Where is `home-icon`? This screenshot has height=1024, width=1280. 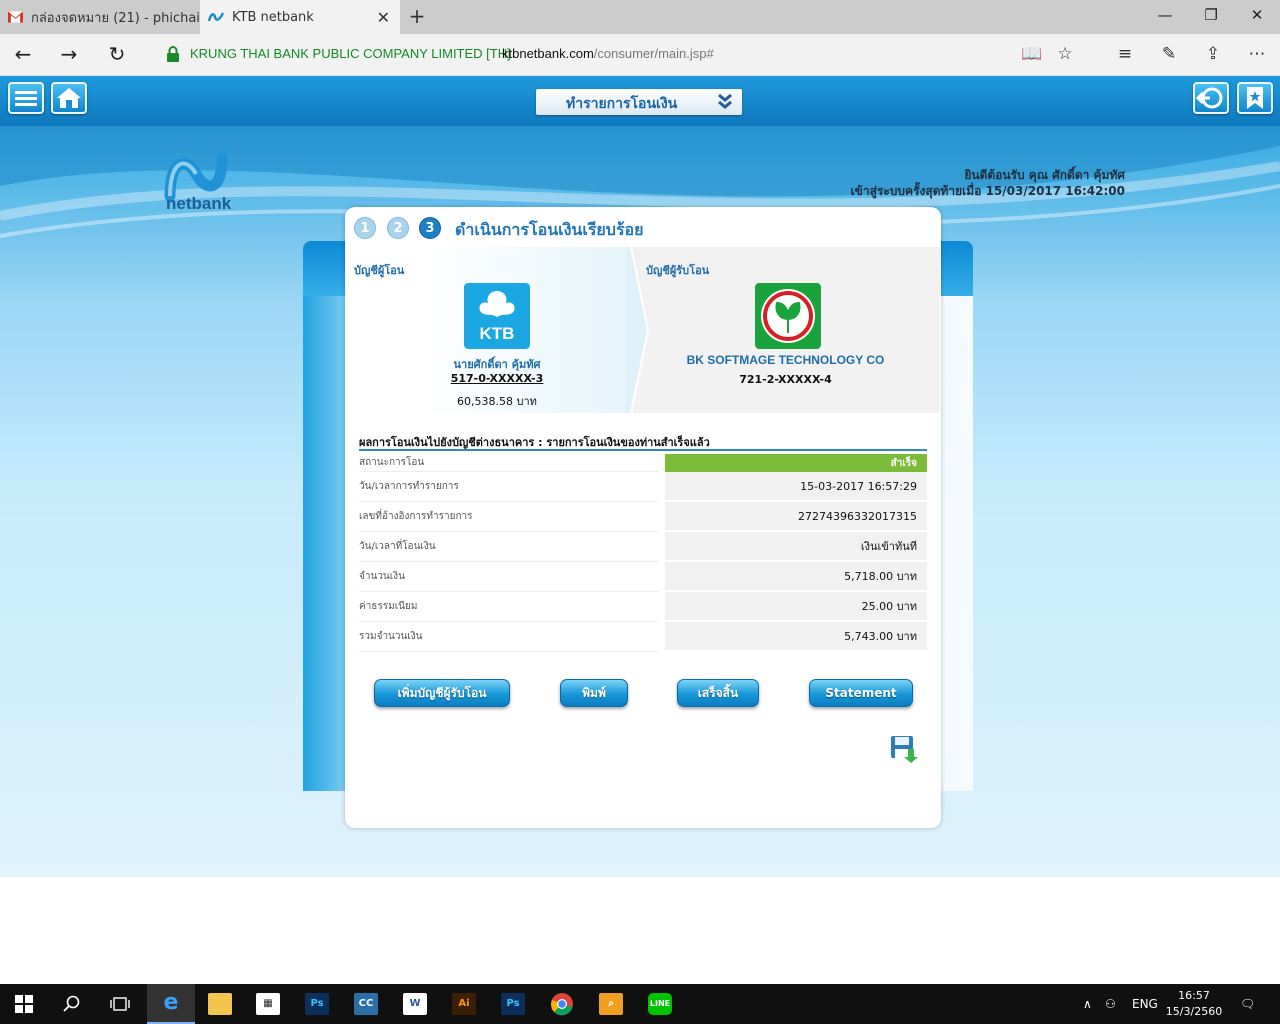
home-icon is located at coordinates (69, 98).